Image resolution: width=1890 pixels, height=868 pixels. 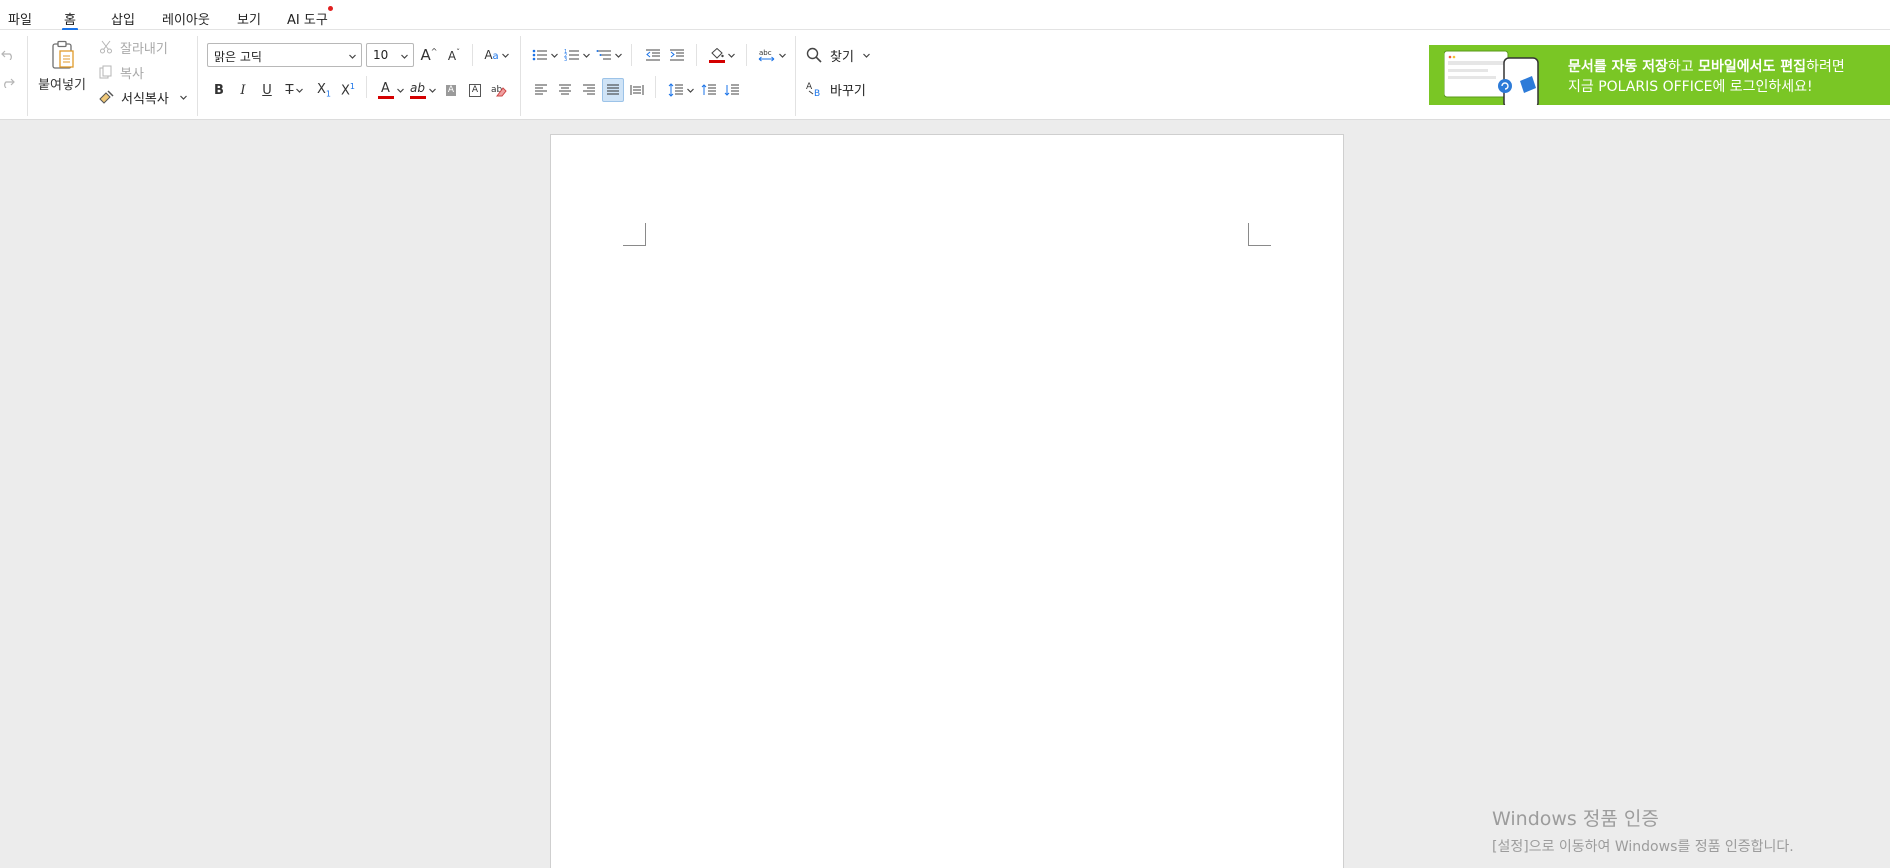 I want to click on change-case-icon: Aa, so click(x=491, y=55).